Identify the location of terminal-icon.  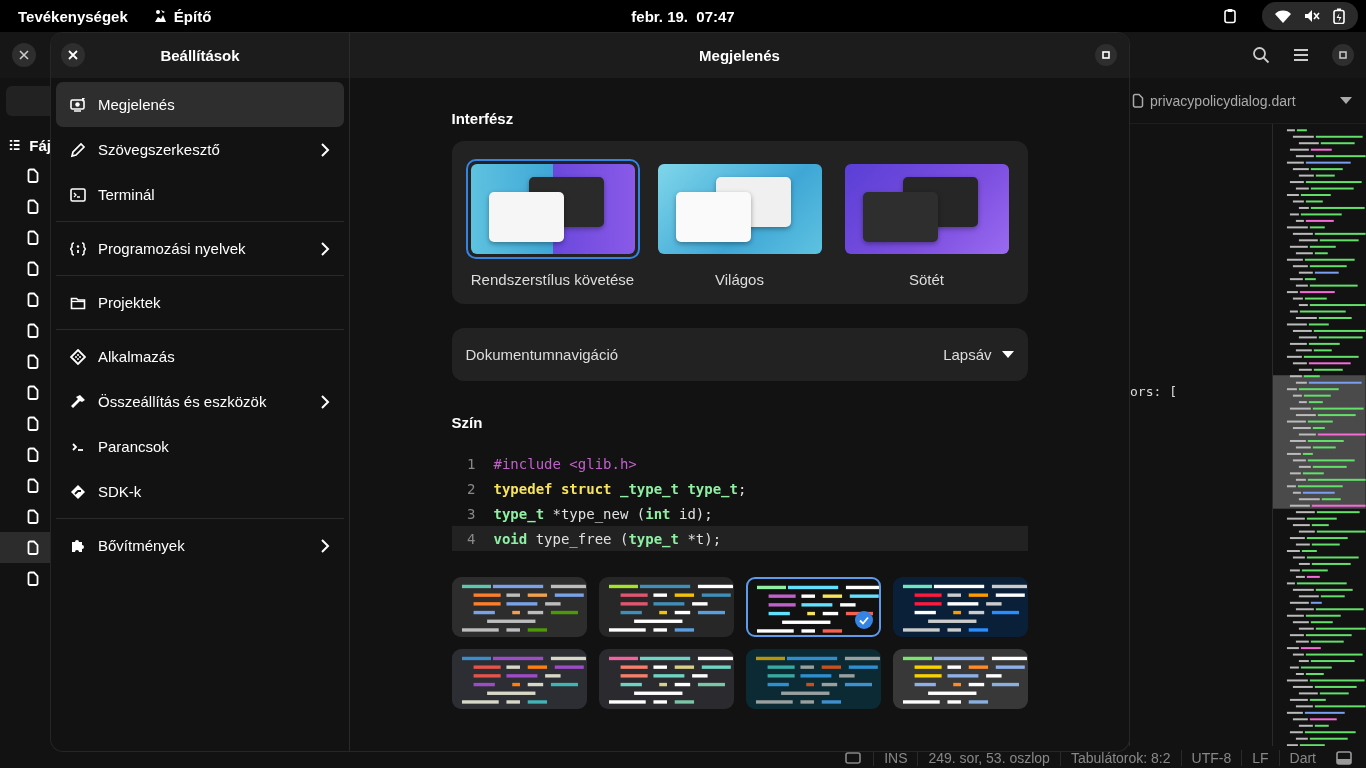
(78, 194).